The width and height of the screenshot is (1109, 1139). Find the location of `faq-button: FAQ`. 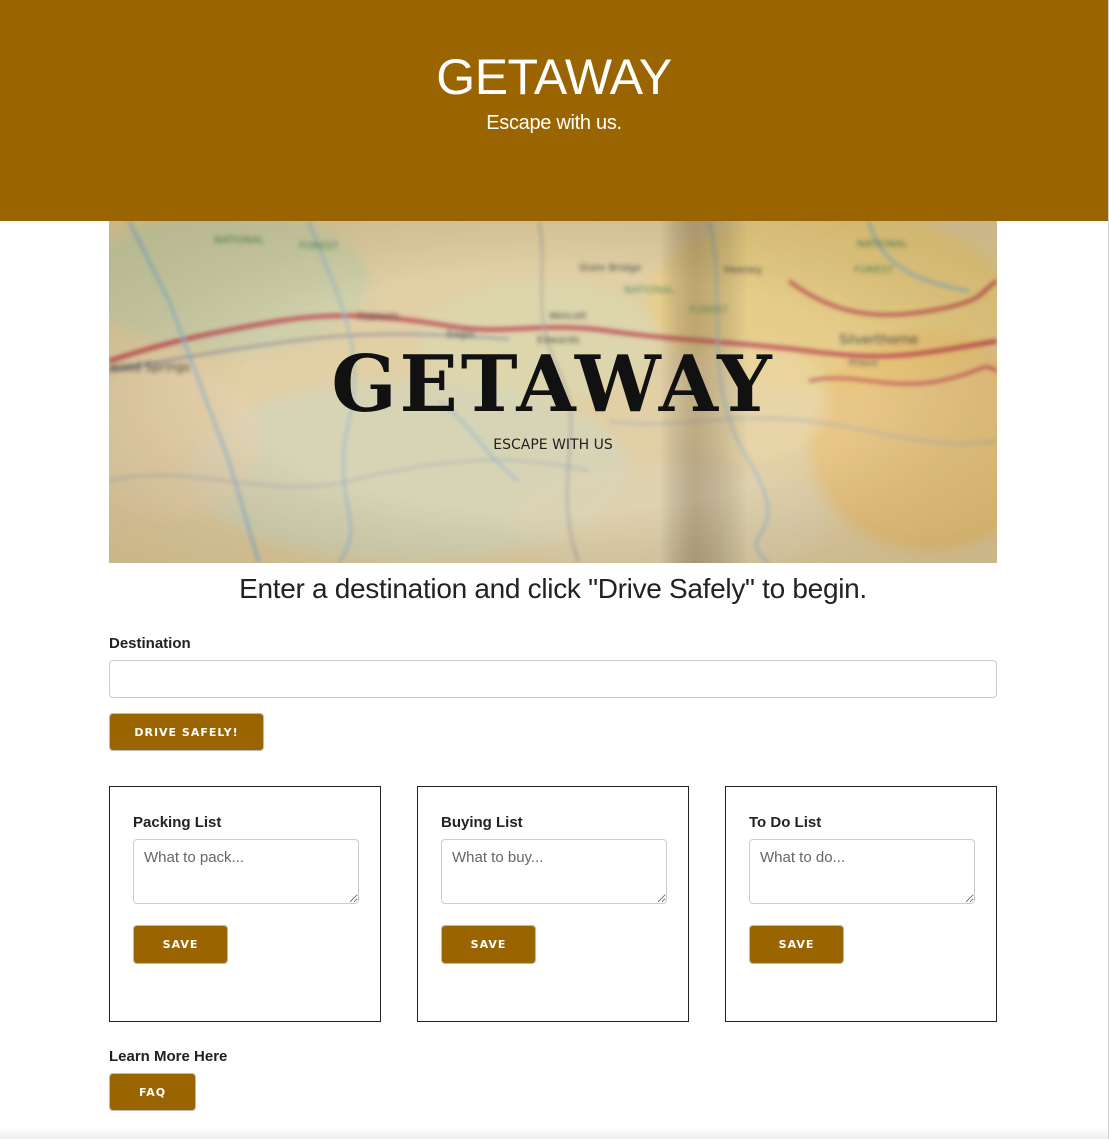

faq-button: FAQ is located at coordinates (152, 1092).